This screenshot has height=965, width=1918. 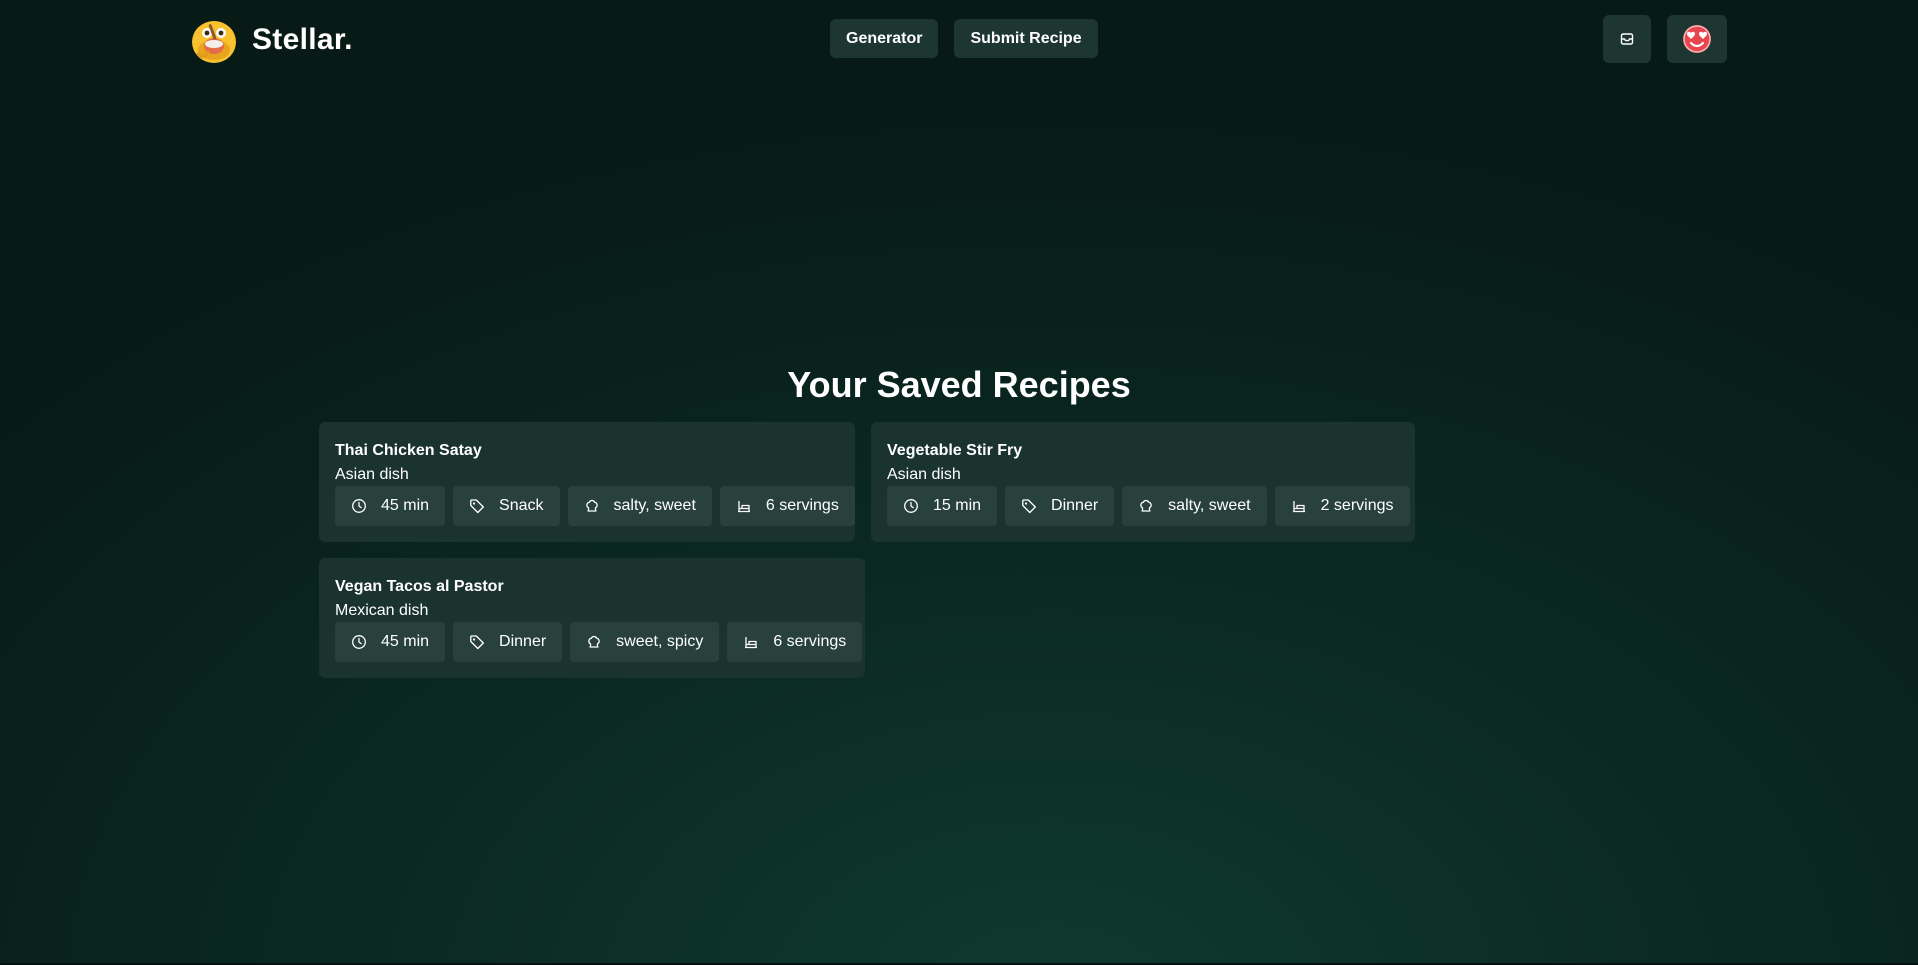 What do you see at coordinates (521, 505) in the screenshot?
I see `meal-label: Snack` at bounding box center [521, 505].